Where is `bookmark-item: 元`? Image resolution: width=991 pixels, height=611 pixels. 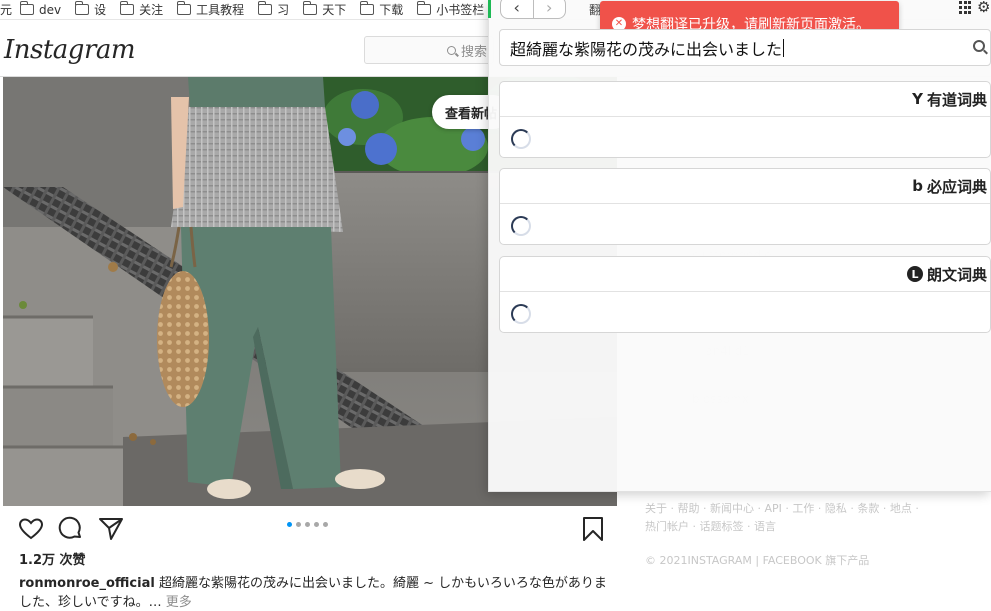
bookmark-item: 元 is located at coordinates (6, 9).